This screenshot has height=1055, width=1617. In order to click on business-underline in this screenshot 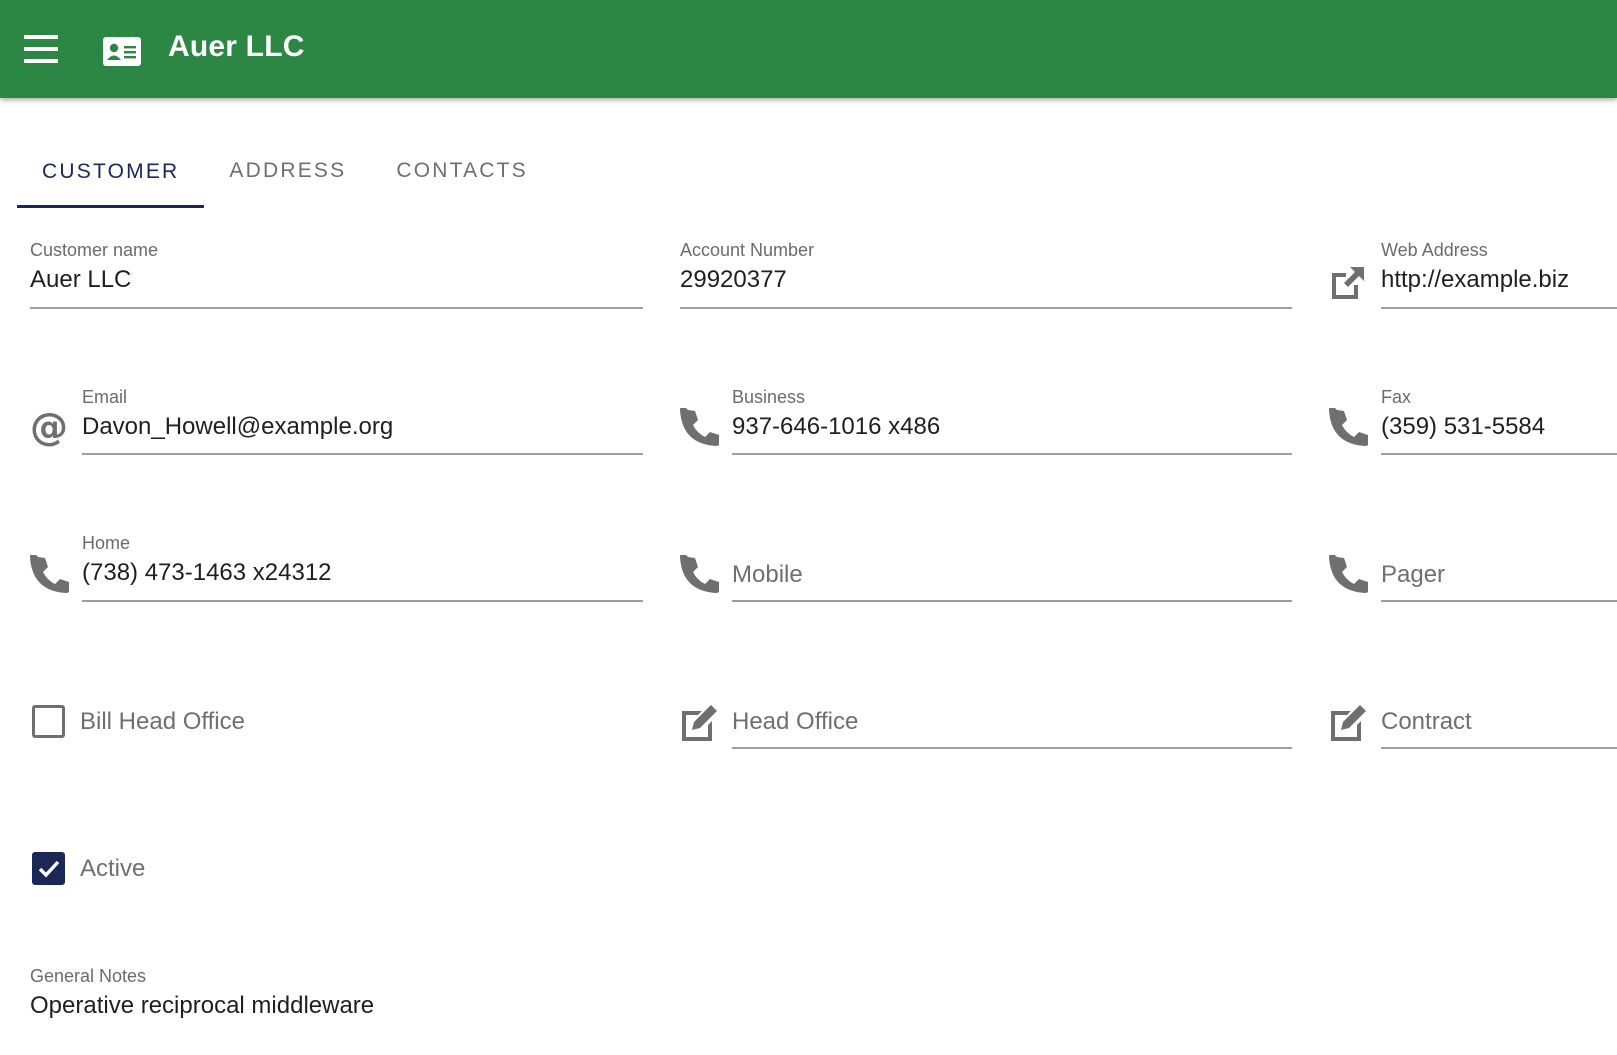, I will do `click(1012, 454)`.